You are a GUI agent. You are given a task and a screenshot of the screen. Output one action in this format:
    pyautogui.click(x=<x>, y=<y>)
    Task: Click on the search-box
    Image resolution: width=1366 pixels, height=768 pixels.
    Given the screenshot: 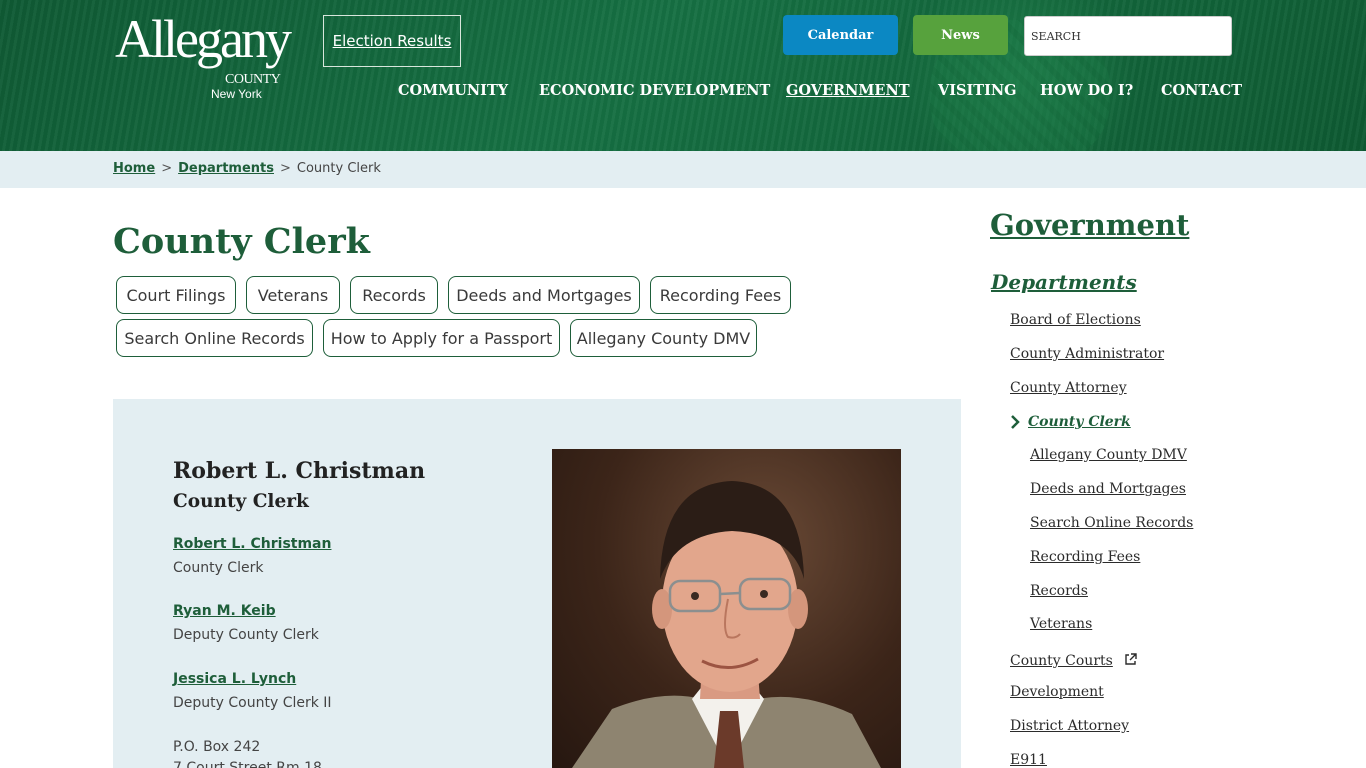 What is the action you would take?
    pyautogui.click(x=1128, y=36)
    